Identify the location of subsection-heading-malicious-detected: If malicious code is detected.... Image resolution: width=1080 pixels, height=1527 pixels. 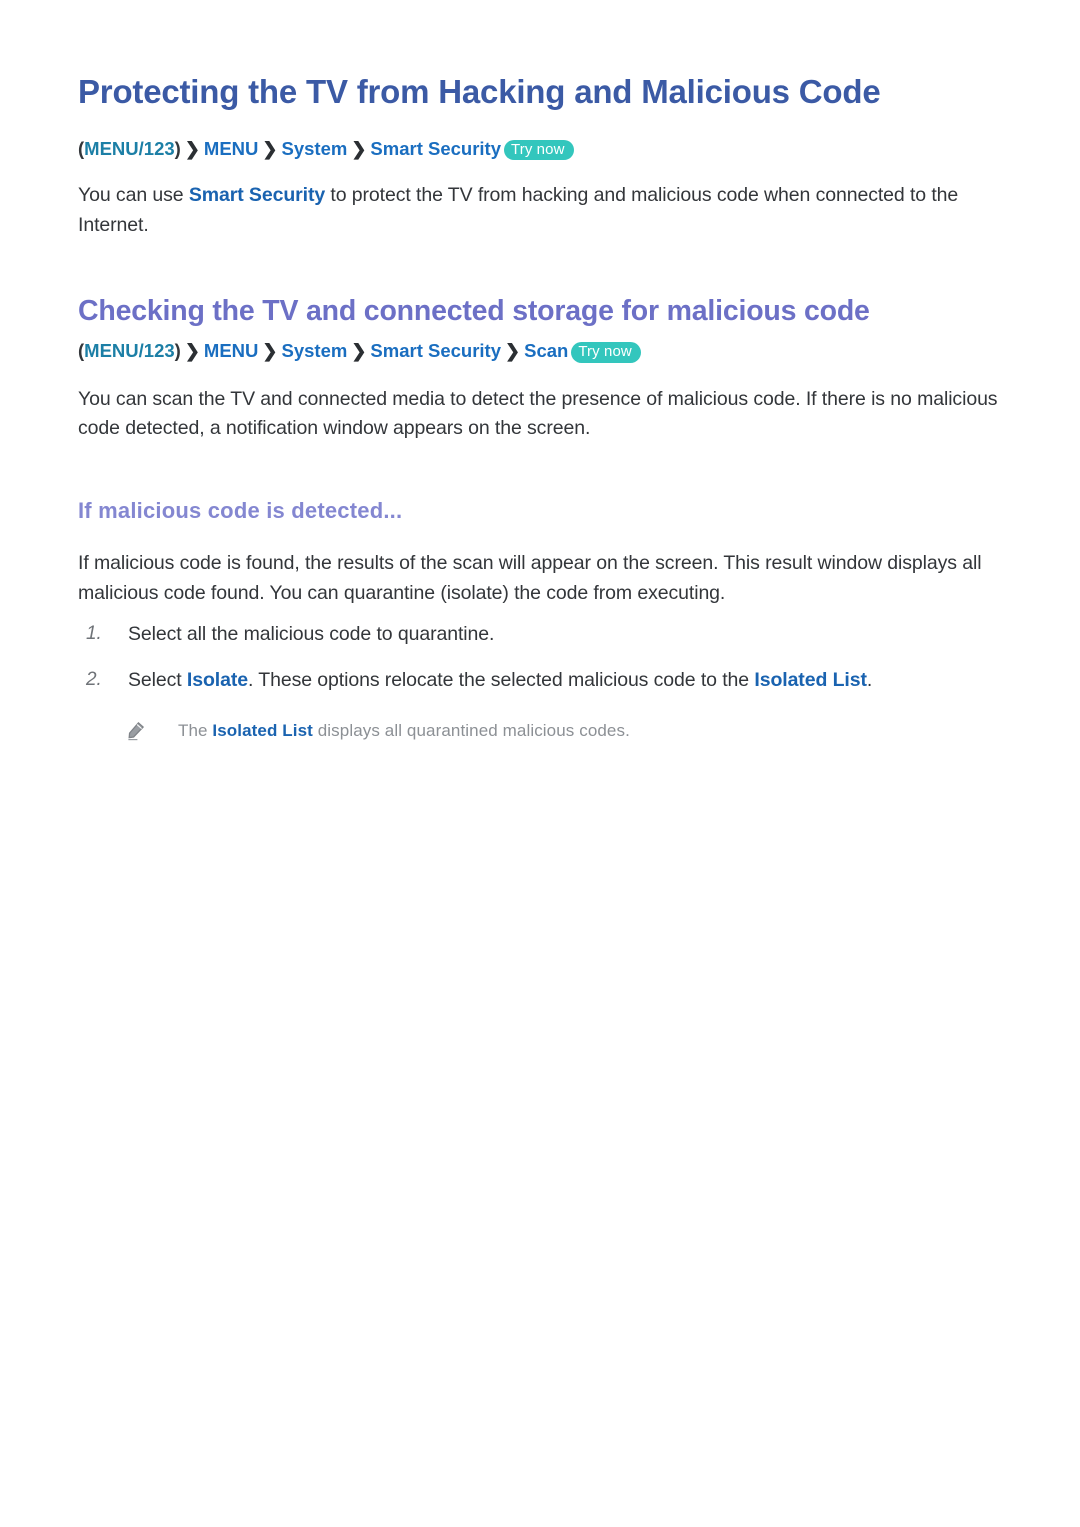
(240, 510).